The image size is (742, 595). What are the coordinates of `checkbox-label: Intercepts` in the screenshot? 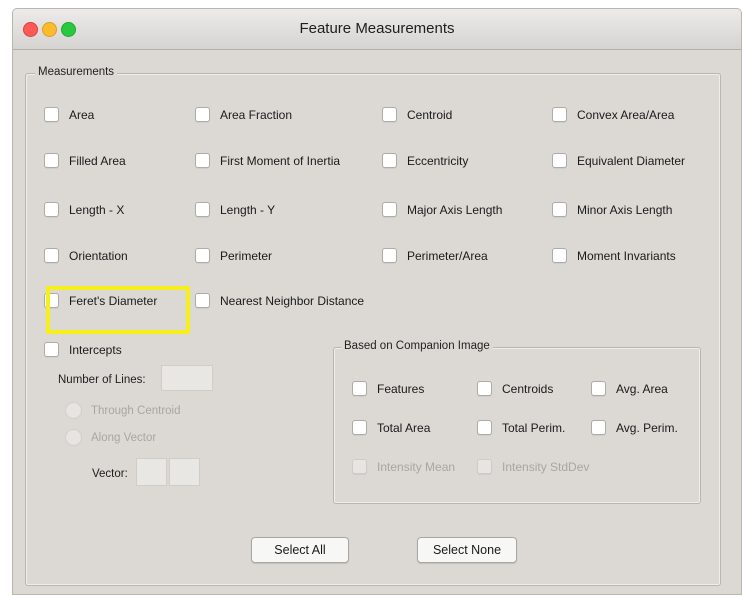 It's located at (95, 349).